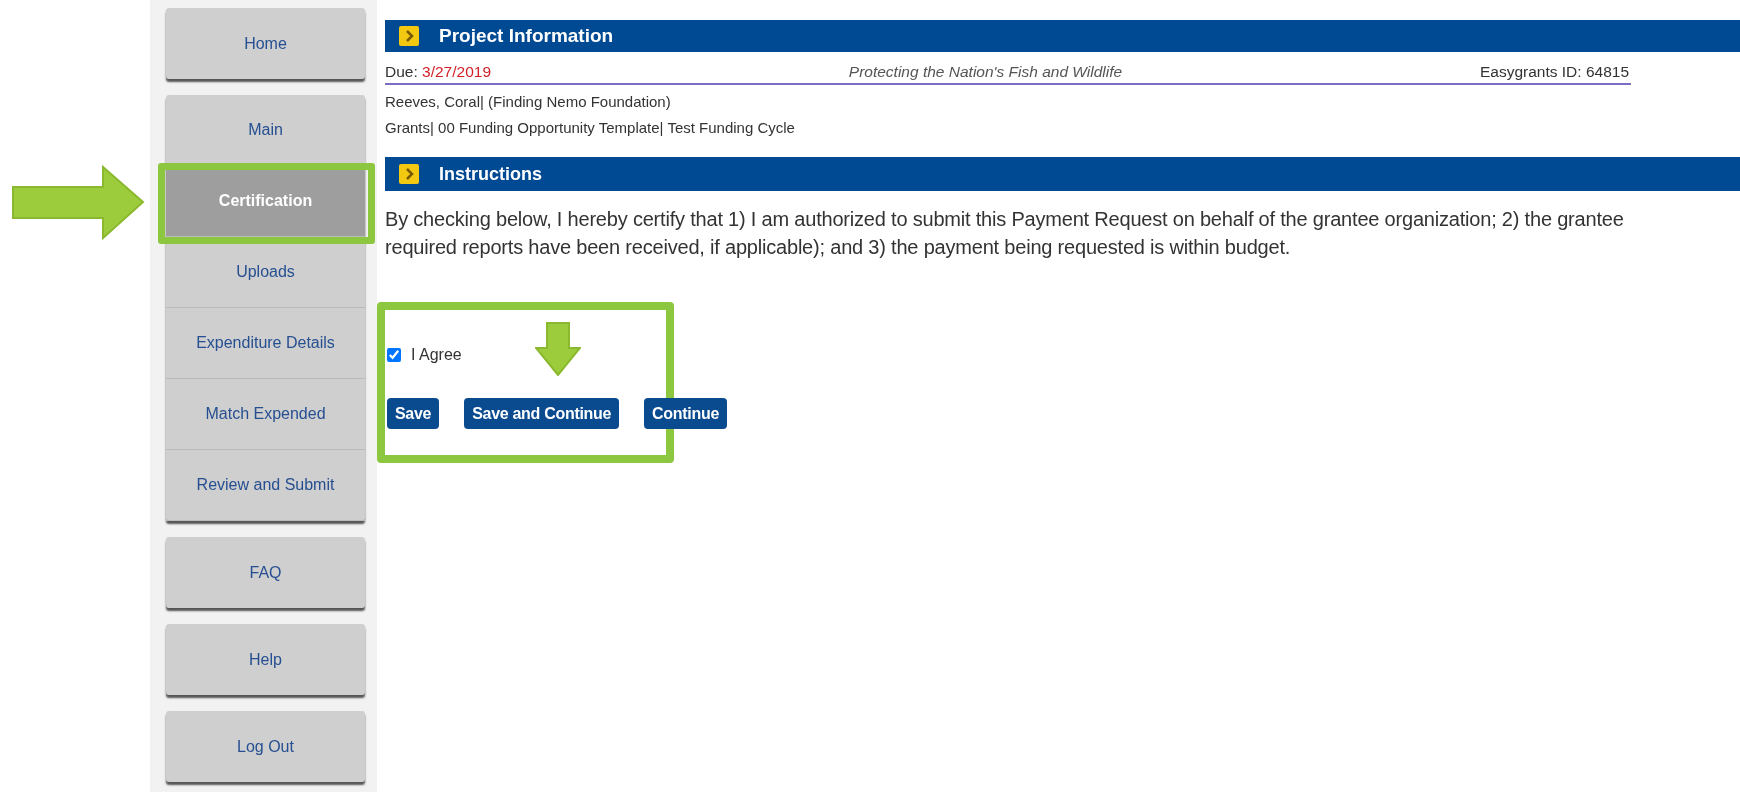 This screenshot has width=1740, height=792. What do you see at coordinates (590, 128) in the screenshot?
I see `funding-text: Grants| 00 Funding Opportunity Template| Test Funding Cycle` at bounding box center [590, 128].